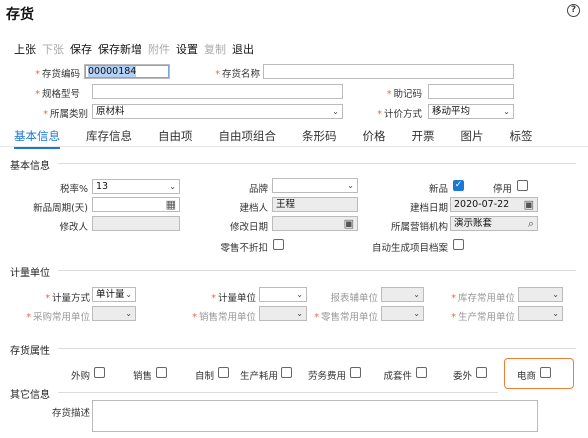 Image resolution: width=588 pixels, height=438 pixels. Describe the element at coordinates (159, 49) in the screenshot. I see `attachment-button: 附件` at that location.